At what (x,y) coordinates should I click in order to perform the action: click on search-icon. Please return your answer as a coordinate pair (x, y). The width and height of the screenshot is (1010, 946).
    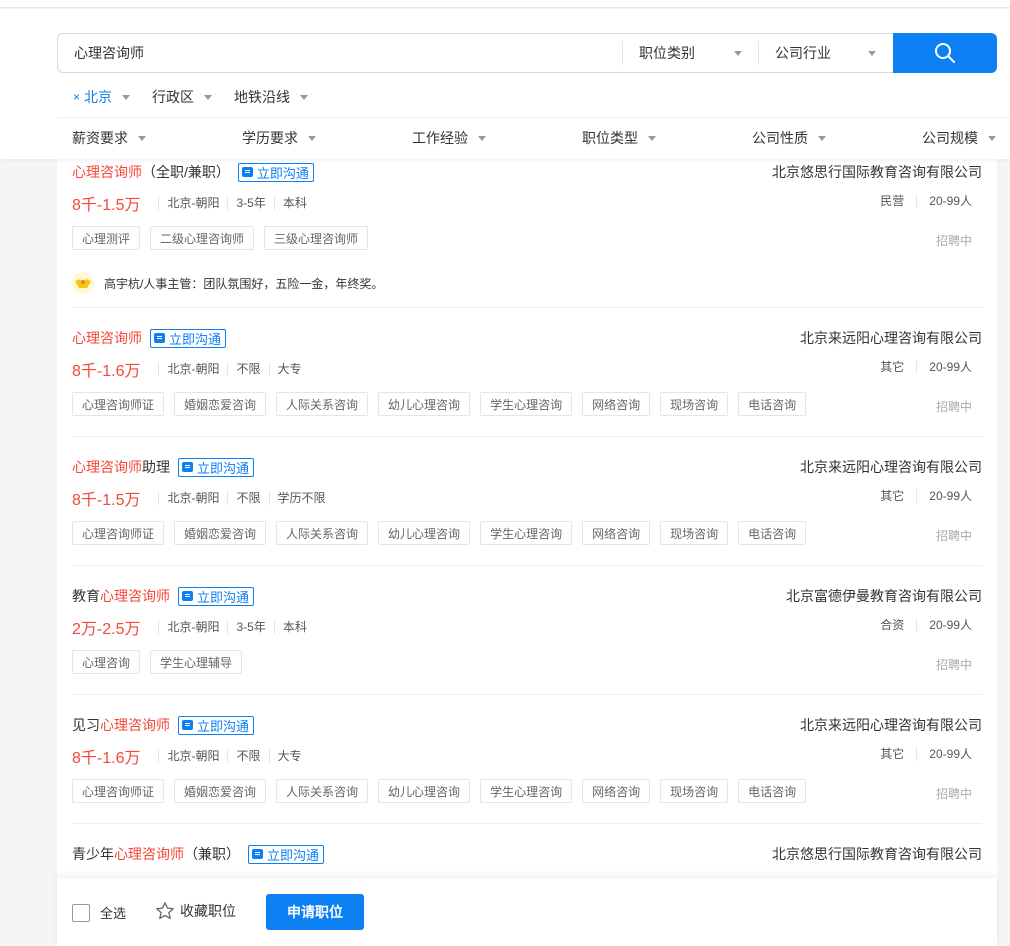
    Looking at the image, I should click on (945, 53).